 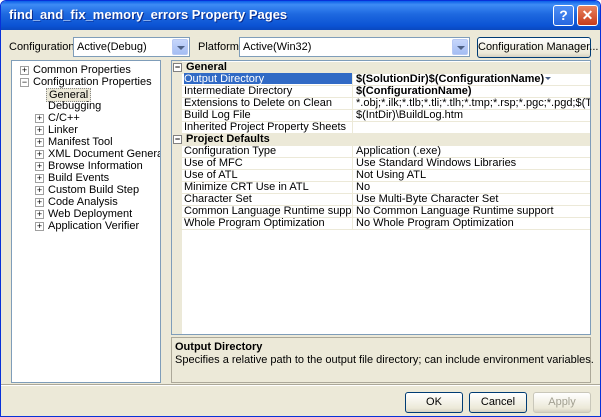 What do you see at coordinates (75, 106) in the screenshot?
I see `tree-item-label: Debugging` at bounding box center [75, 106].